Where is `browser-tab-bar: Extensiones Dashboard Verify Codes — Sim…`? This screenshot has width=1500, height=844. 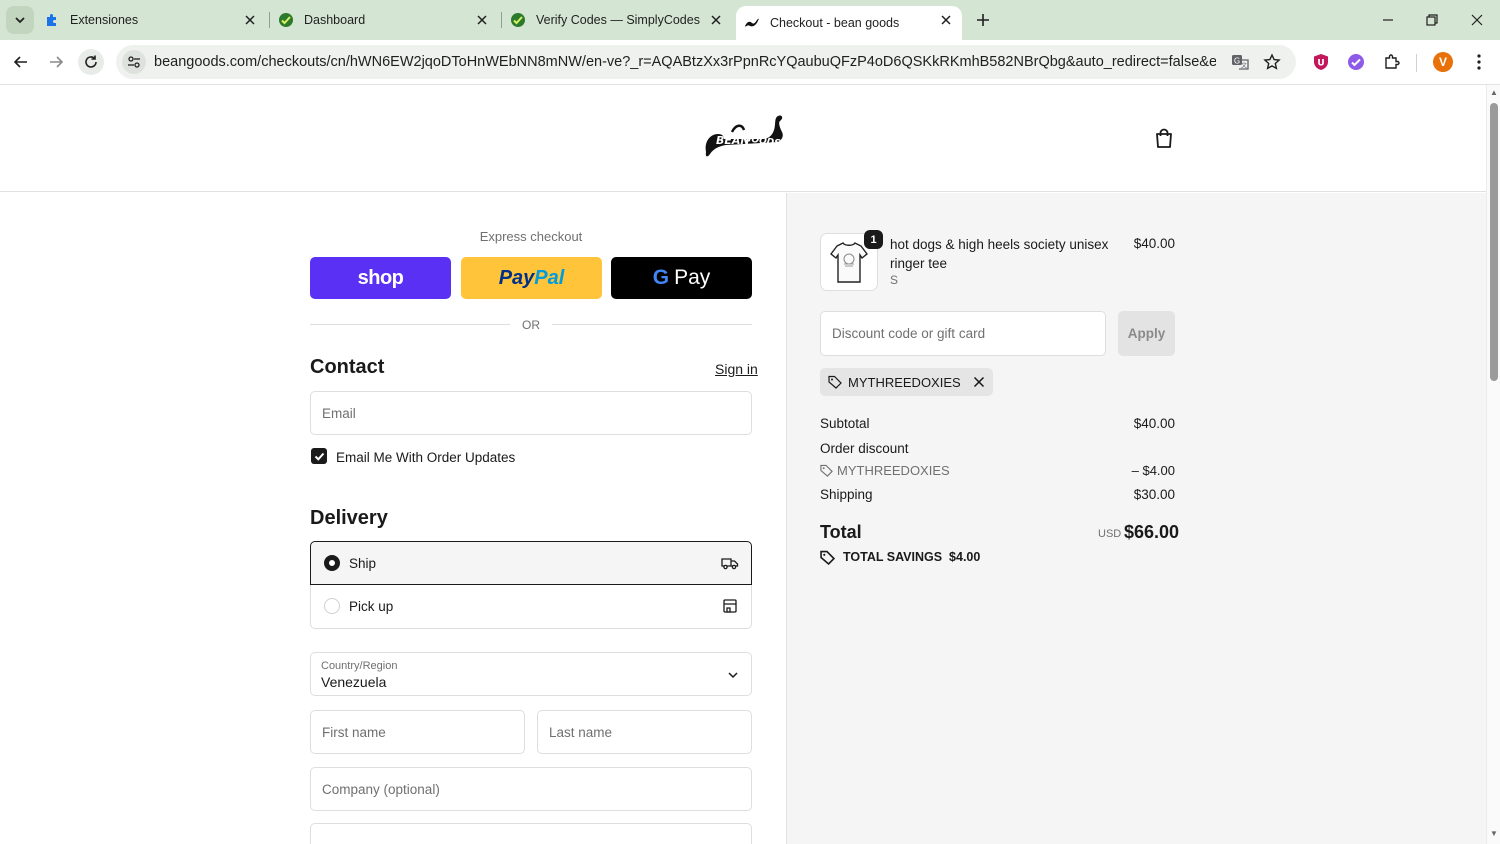
browser-tab-bar: Extensiones Dashboard Verify Codes — Sim… is located at coordinates (750, 20).